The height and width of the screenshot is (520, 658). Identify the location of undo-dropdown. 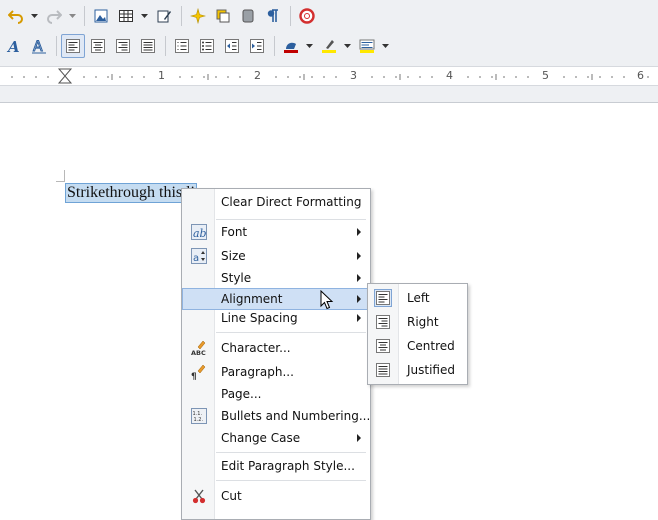
(34, 16).